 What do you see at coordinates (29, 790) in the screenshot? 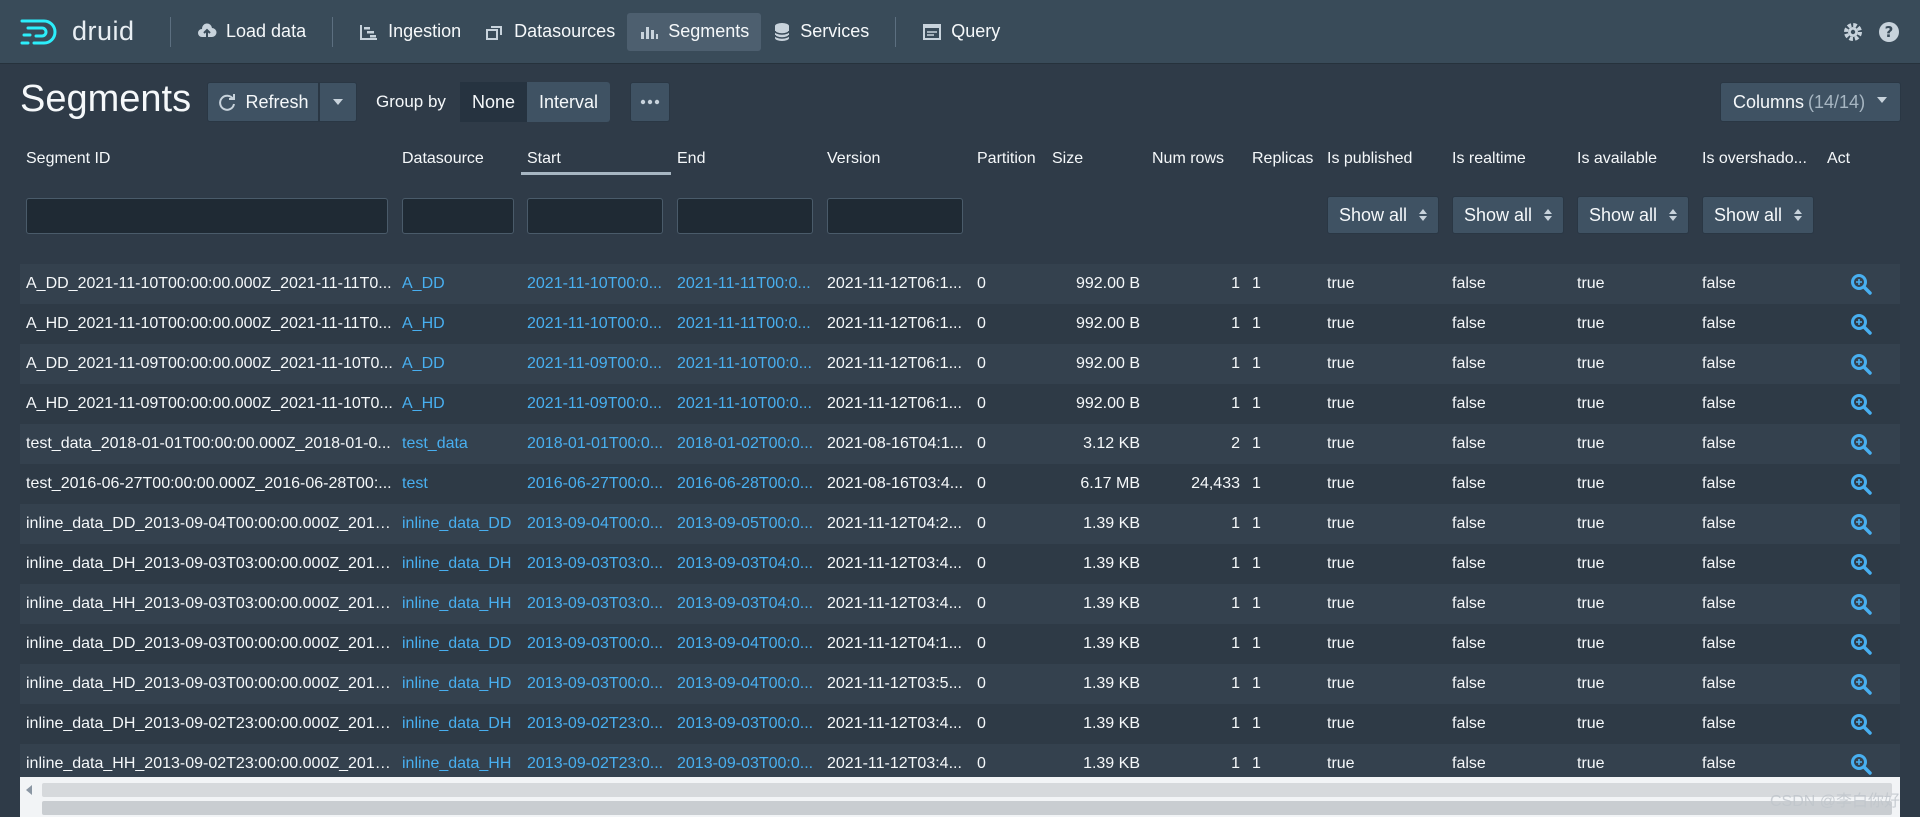
I see `scroll-left-arrow-icon` at bounding box center [29, 790].